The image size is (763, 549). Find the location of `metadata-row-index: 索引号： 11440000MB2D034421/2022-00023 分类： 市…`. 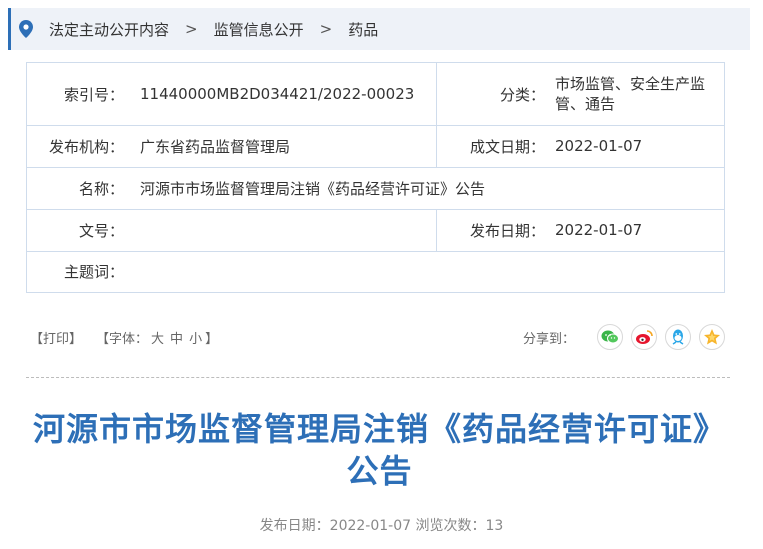

metadata-row-index: 索引号： 11440000MB2D034421/2022-00023 分类： 市… is located at coordinates (375, 94).